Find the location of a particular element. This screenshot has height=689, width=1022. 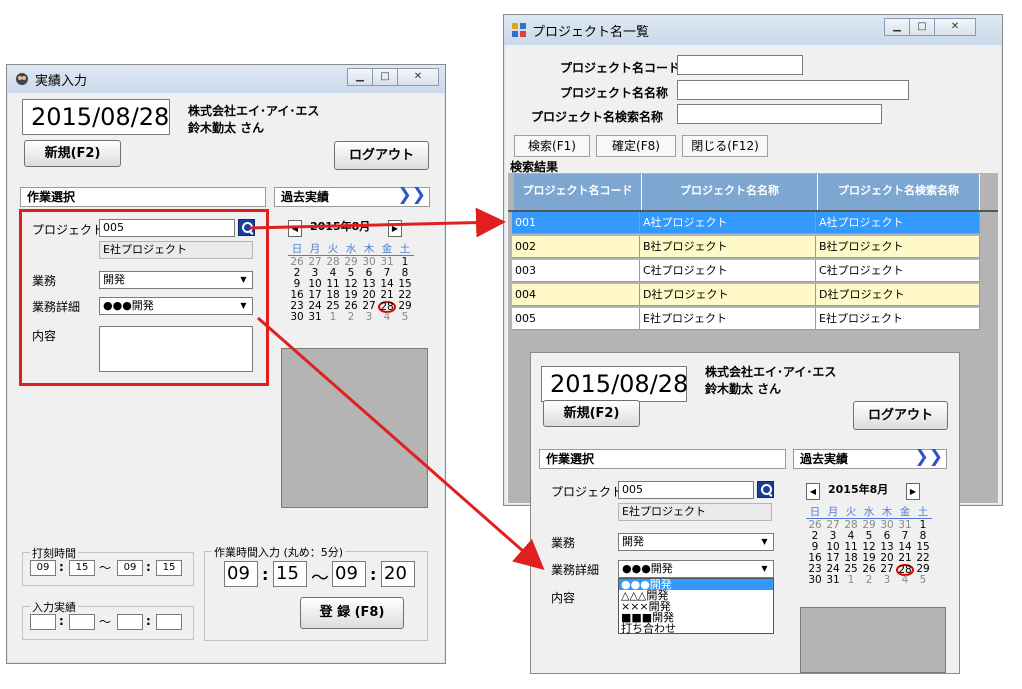

arrow-to-dropdown is located at coordinates (401, 443).